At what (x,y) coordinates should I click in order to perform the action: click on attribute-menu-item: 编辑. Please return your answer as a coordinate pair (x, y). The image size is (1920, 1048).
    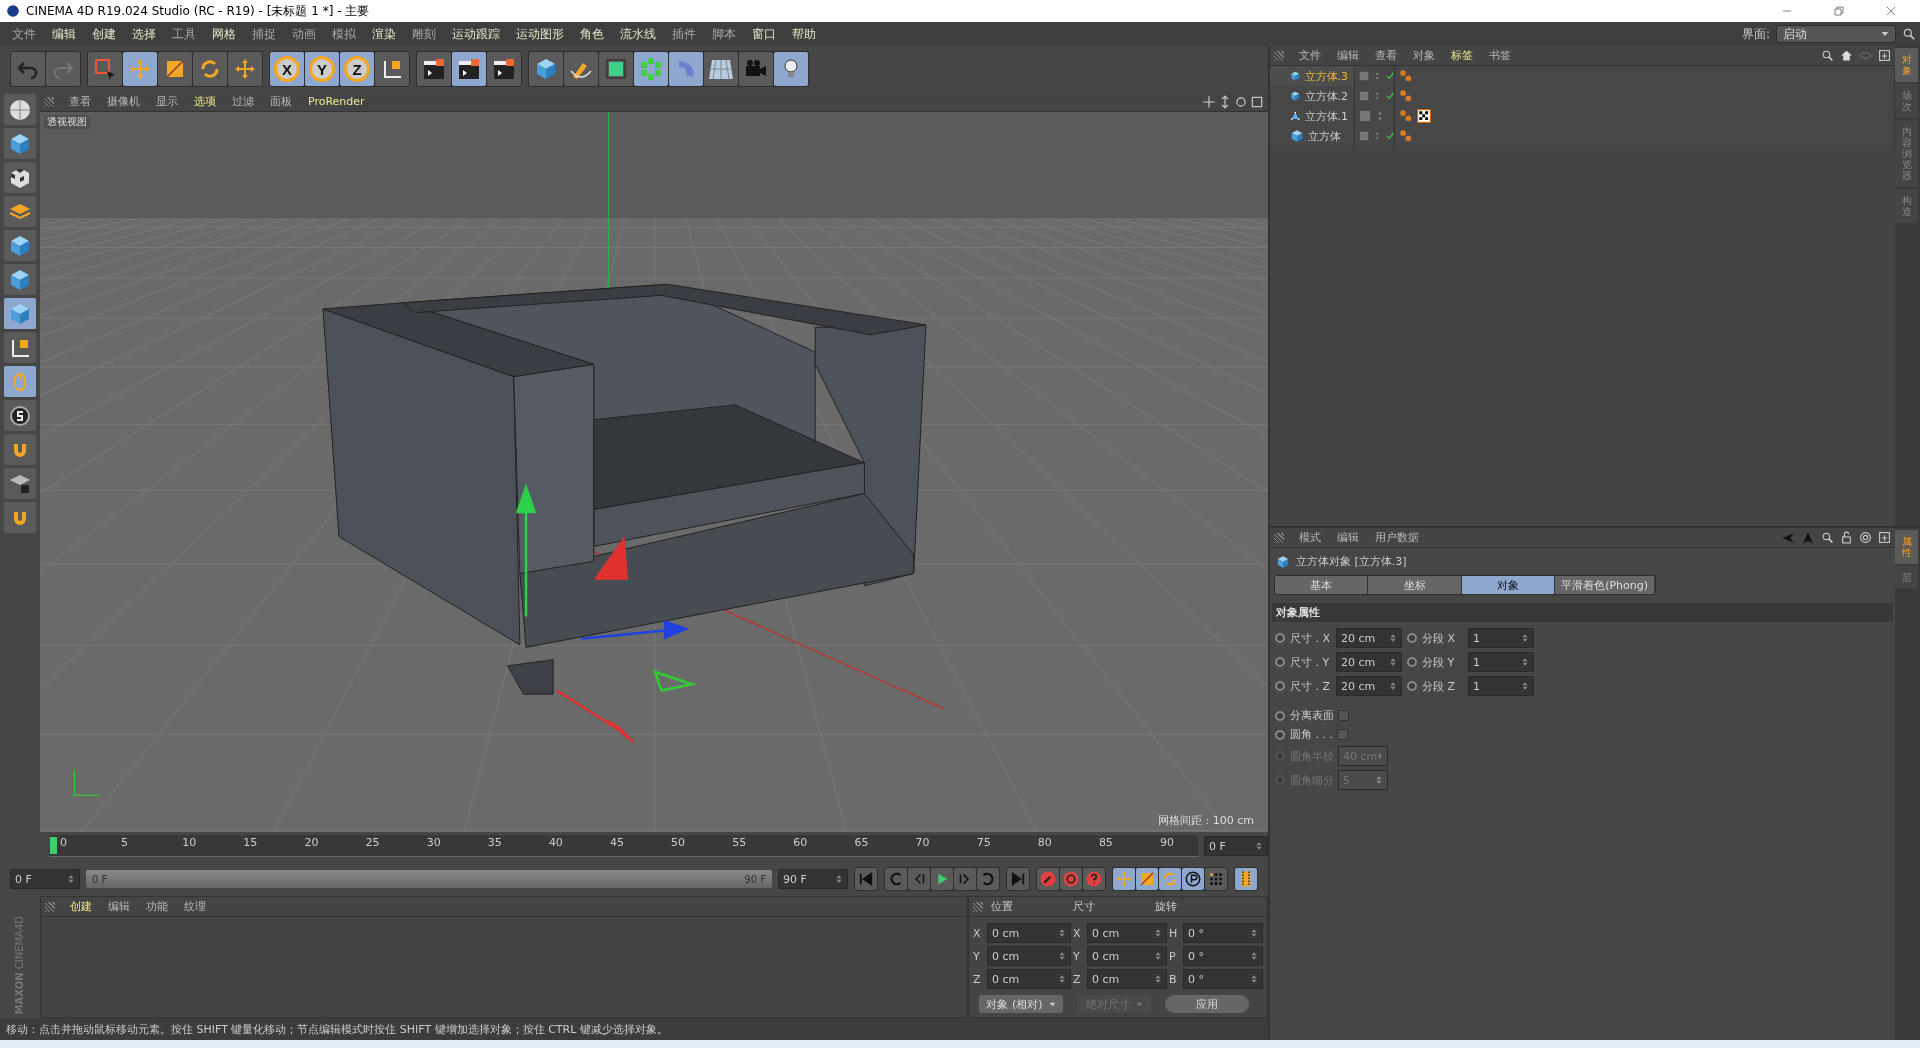
    Looking at the image, I should click on (1348, 537).